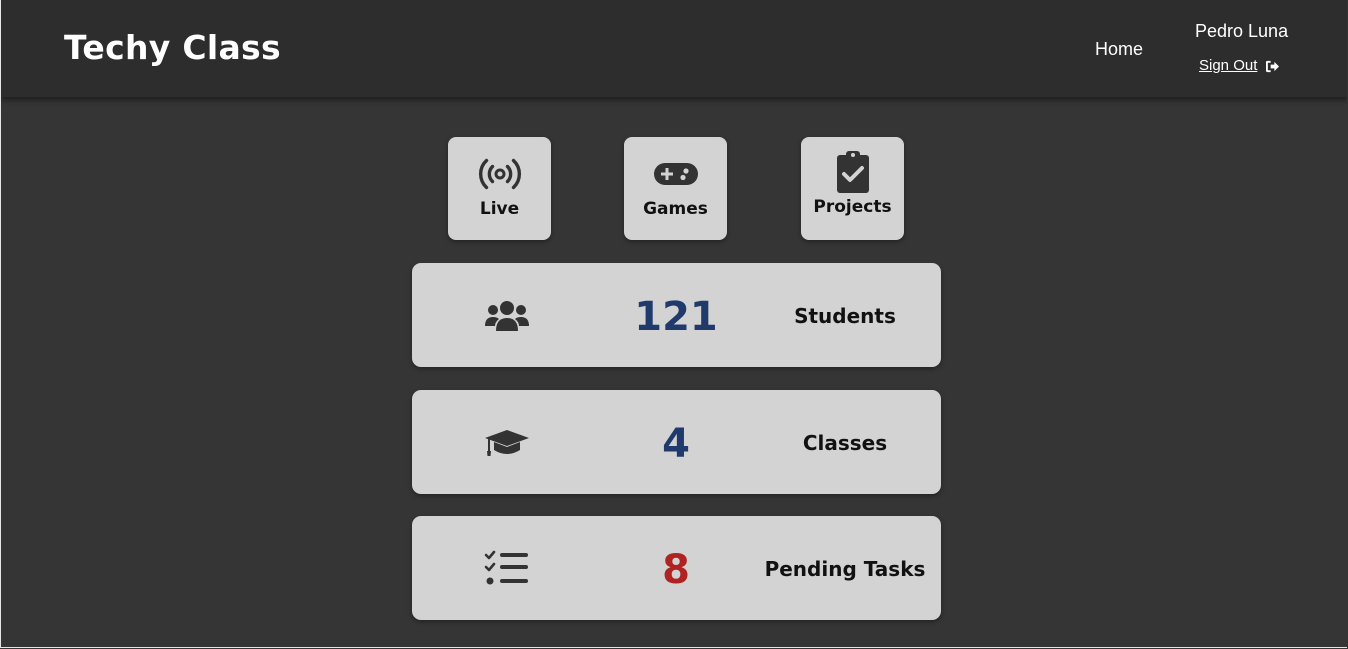 Image resolution: width=1348 pixels, height=649 pixels. I want to click on task-list-icon, so click(506, 567).